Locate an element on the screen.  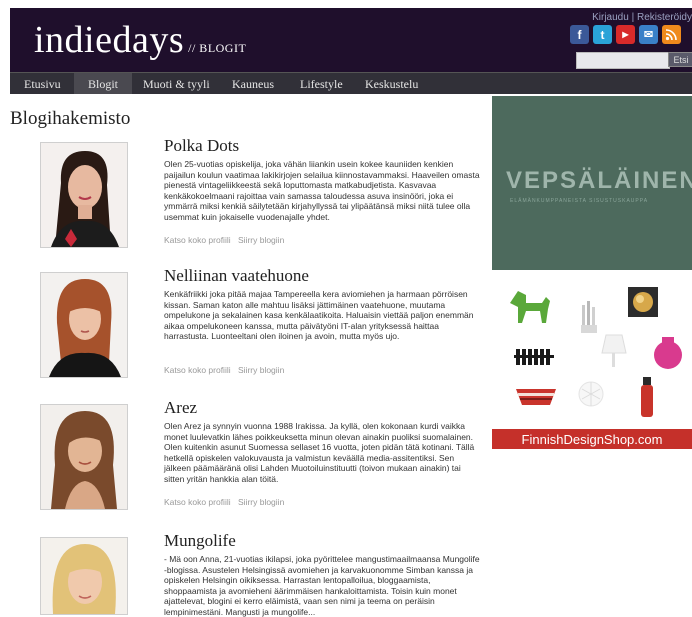
site-logo: indiedays// BLOGIT is located at coordinates (140, 40).